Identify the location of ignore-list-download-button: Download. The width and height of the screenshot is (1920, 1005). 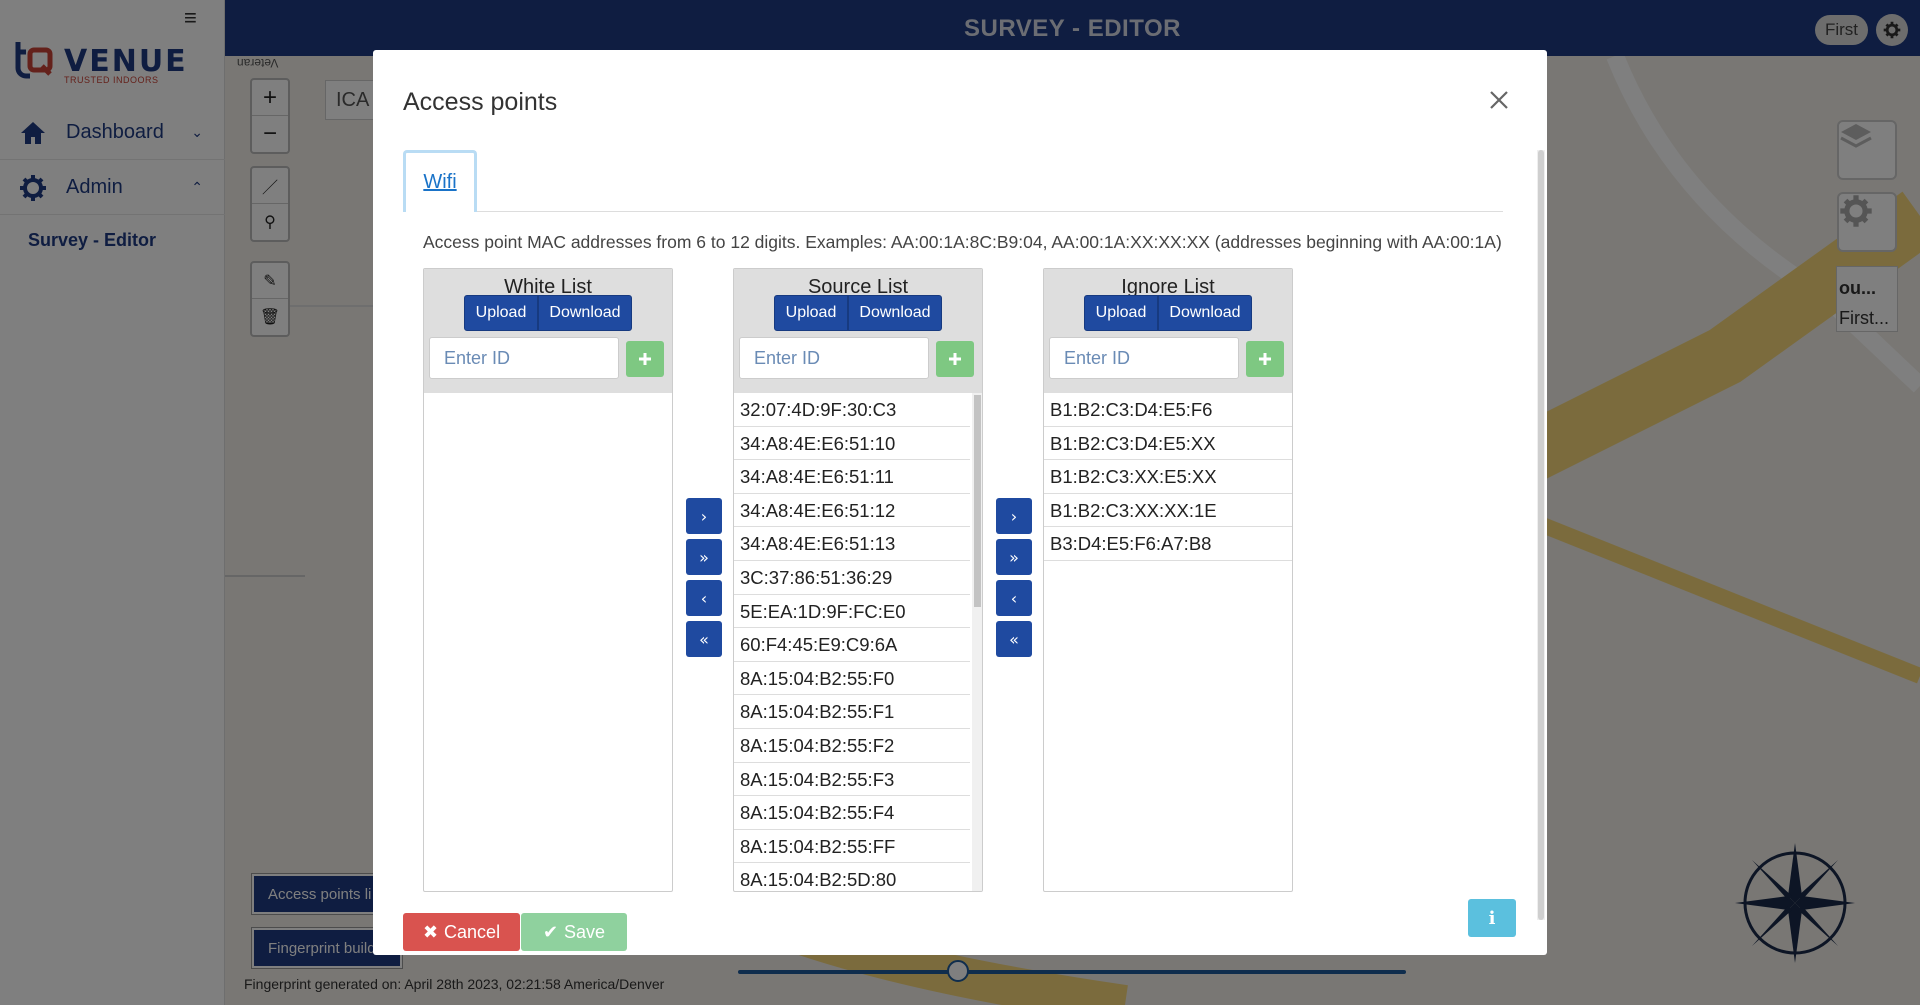
(1205, 313).